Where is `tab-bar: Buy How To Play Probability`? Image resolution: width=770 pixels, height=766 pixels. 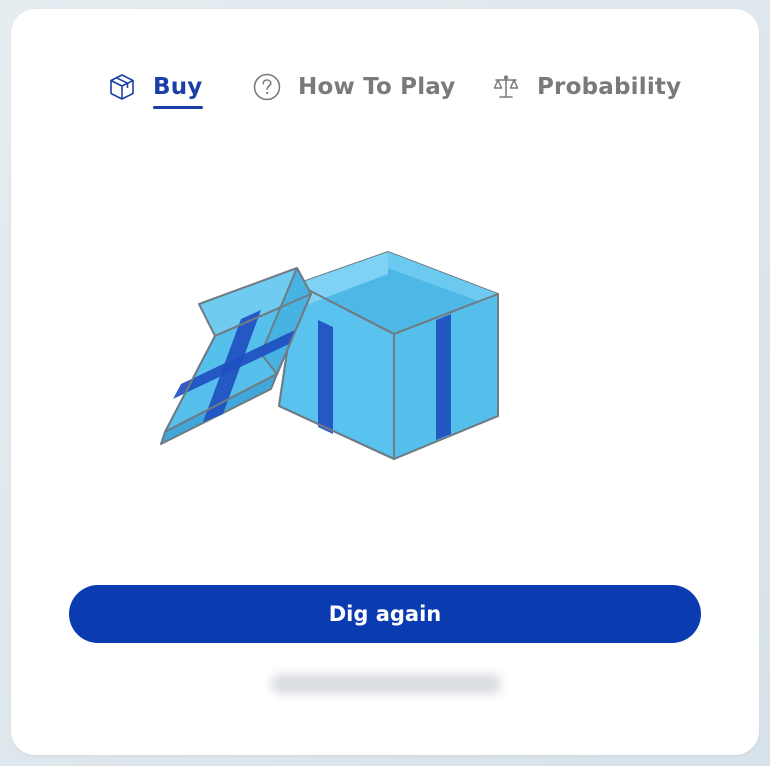 tab-bar: Buy How To Play Probability is located at coordinates (385, 90).